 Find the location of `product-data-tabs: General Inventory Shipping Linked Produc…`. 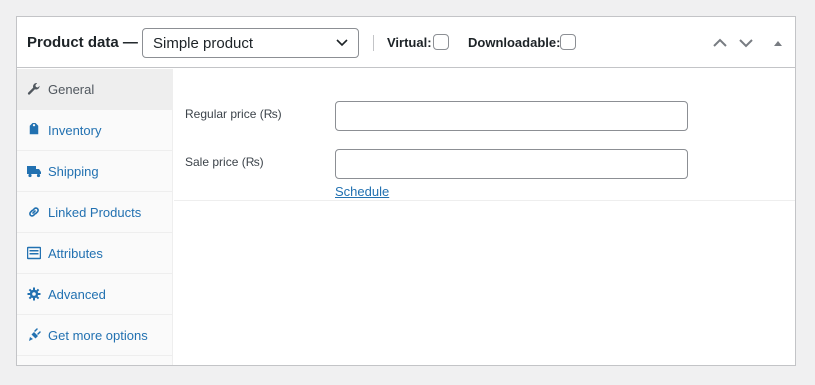

product-data-tabs: General Inventory Shipping Linked Produc… is located at coordinates (95, 217).